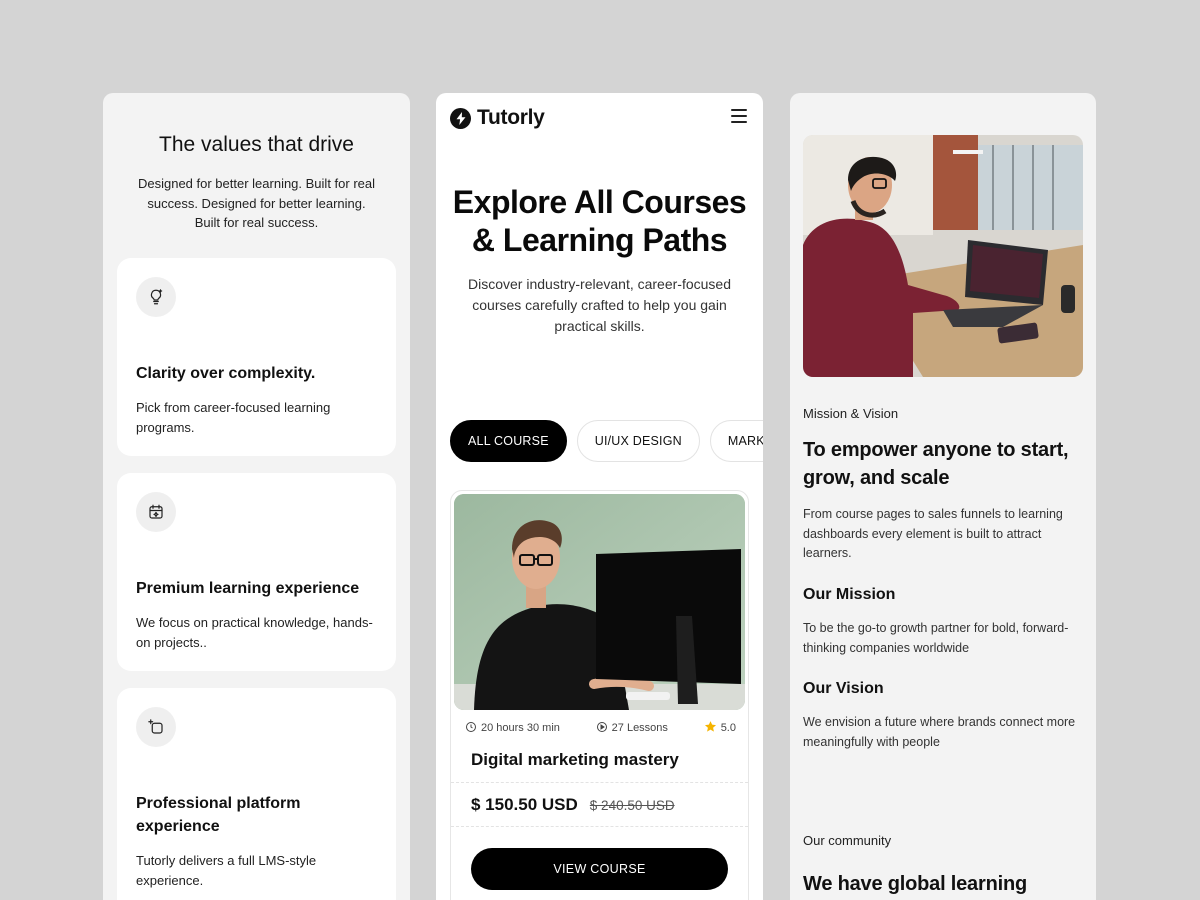 The height and width of the screenshot is (900, 1200). I want to click on course-meta: 20 hours 30 min 27 Lessons 5.0, so click(600, 728).